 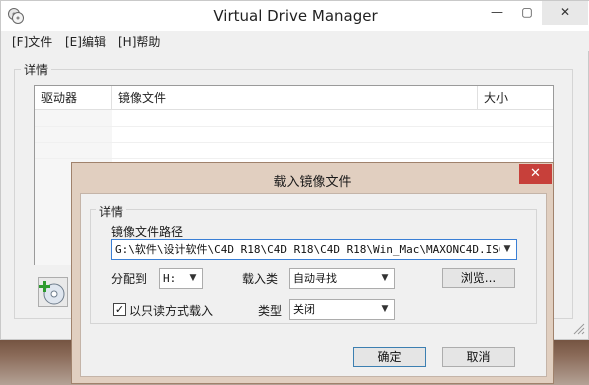 I want to click on add-disc-icon, so click(x=52, y=293).